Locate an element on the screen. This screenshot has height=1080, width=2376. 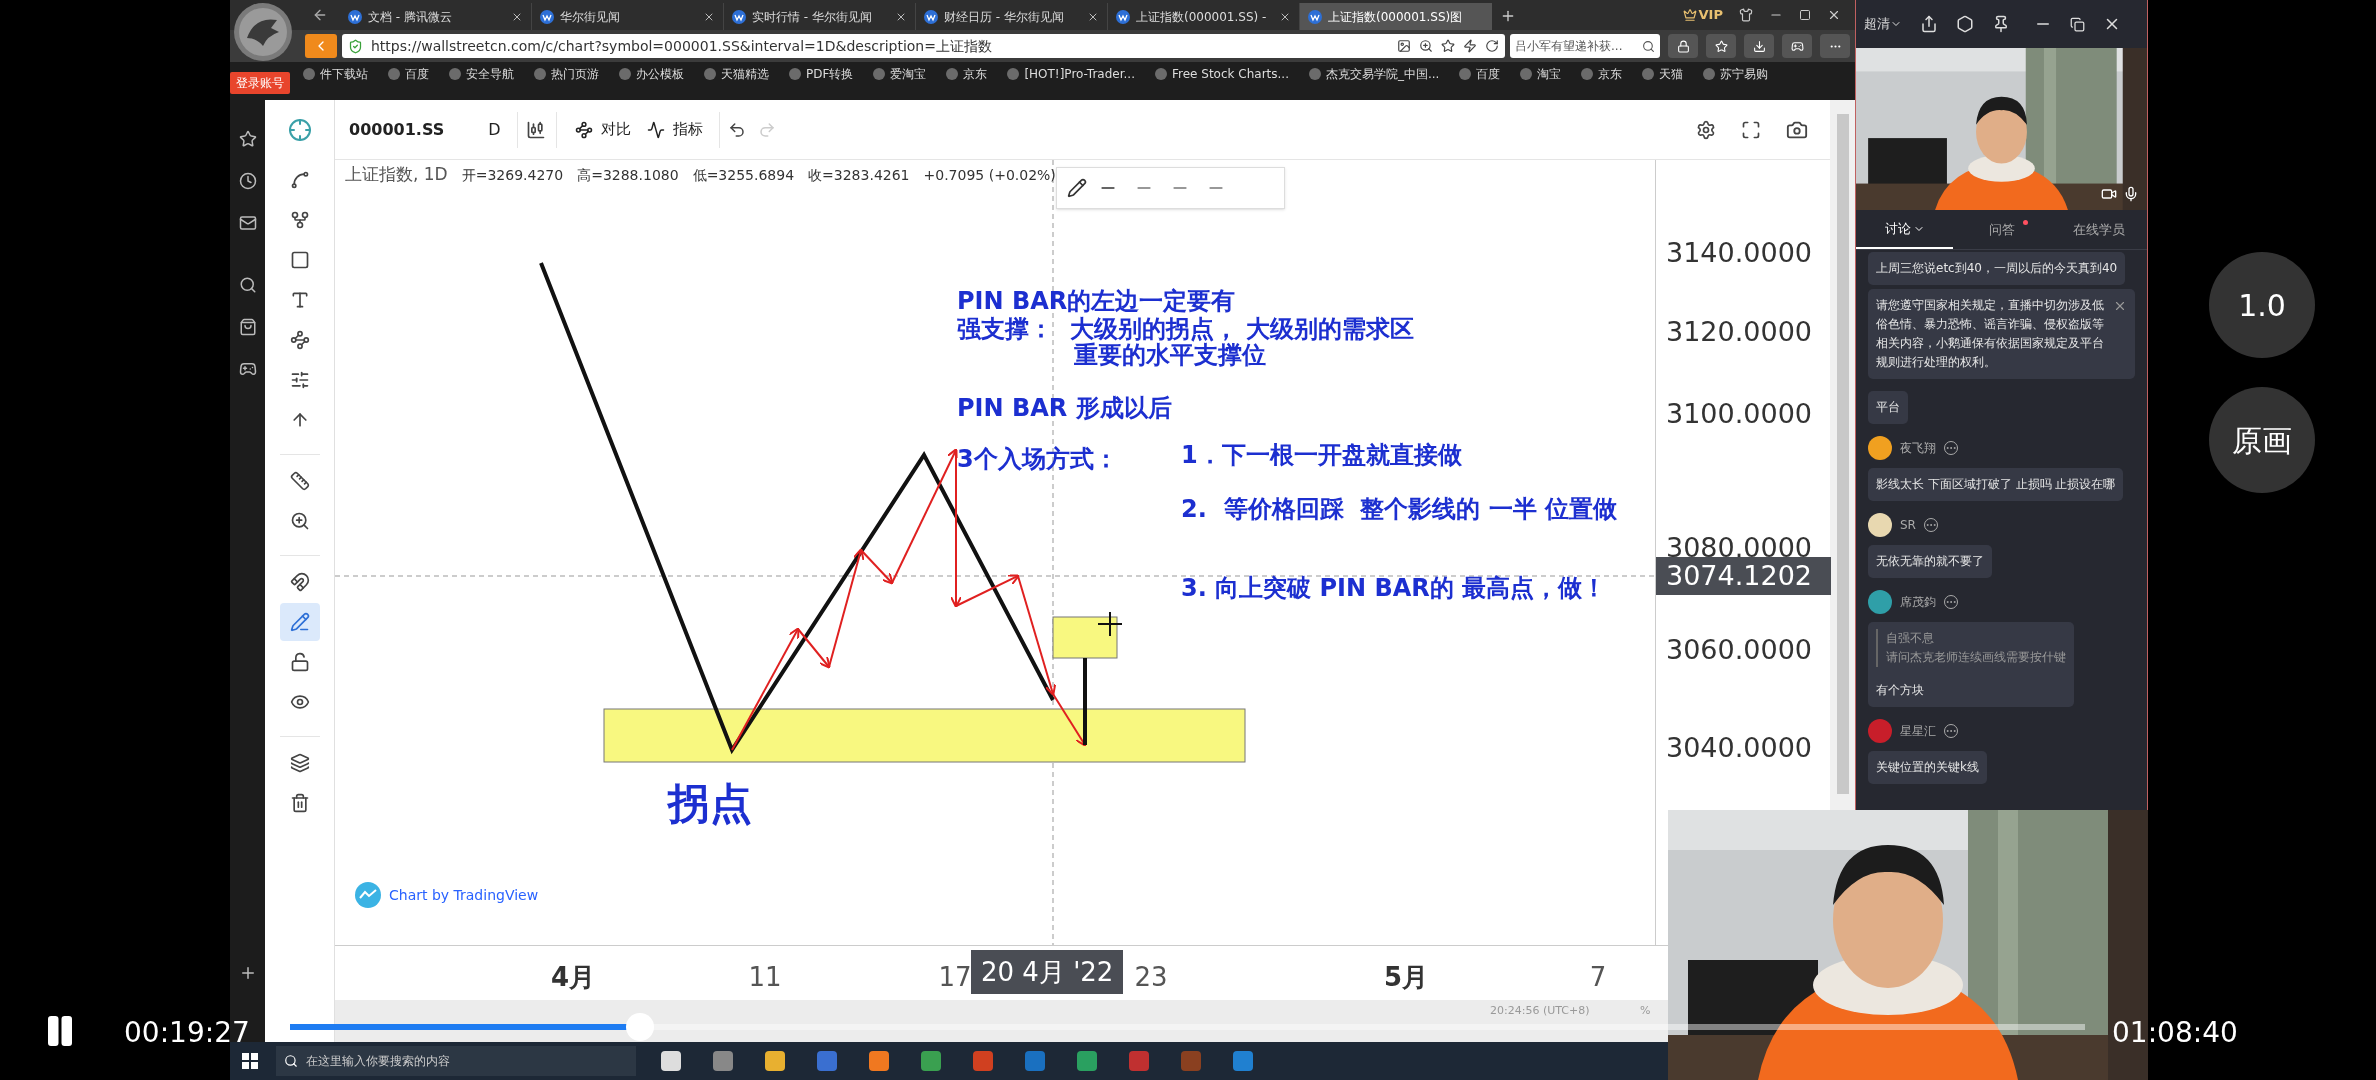
tool-button is located at coordinates (299, 622).